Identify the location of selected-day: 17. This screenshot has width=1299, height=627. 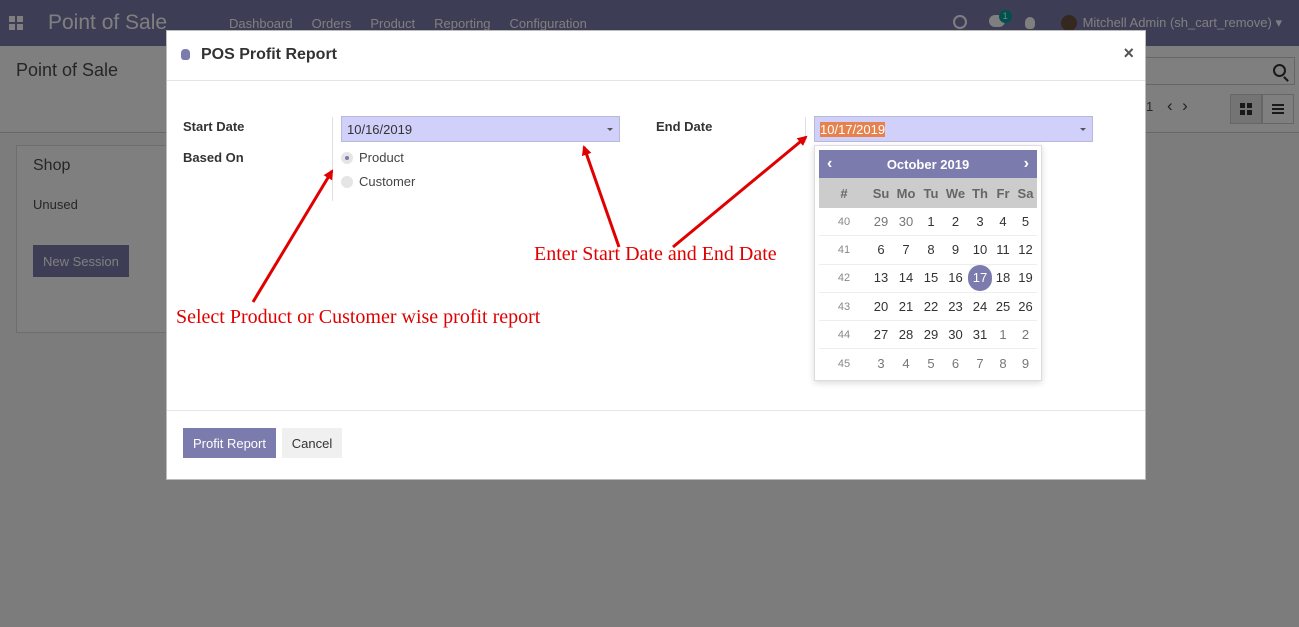
(980, 278).